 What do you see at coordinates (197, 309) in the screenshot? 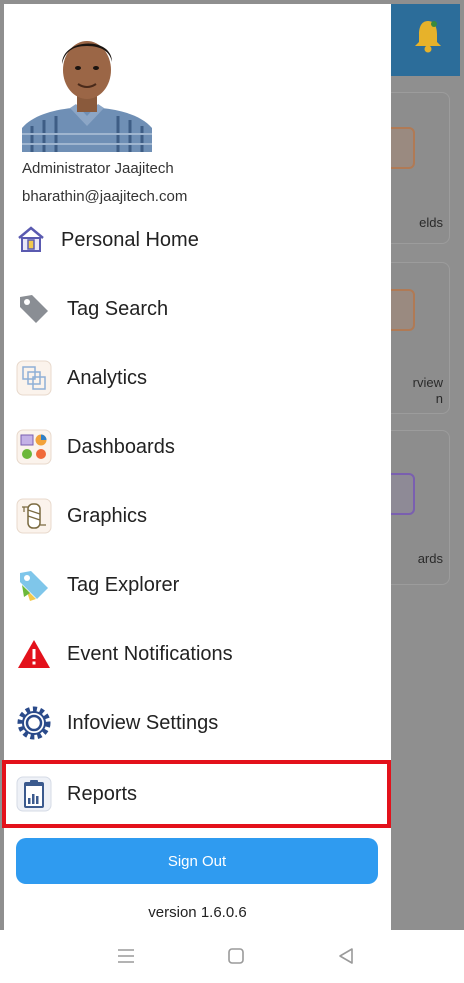
I see `menu-item-tag-search: Tag Search` at bounding box center [197, 309].